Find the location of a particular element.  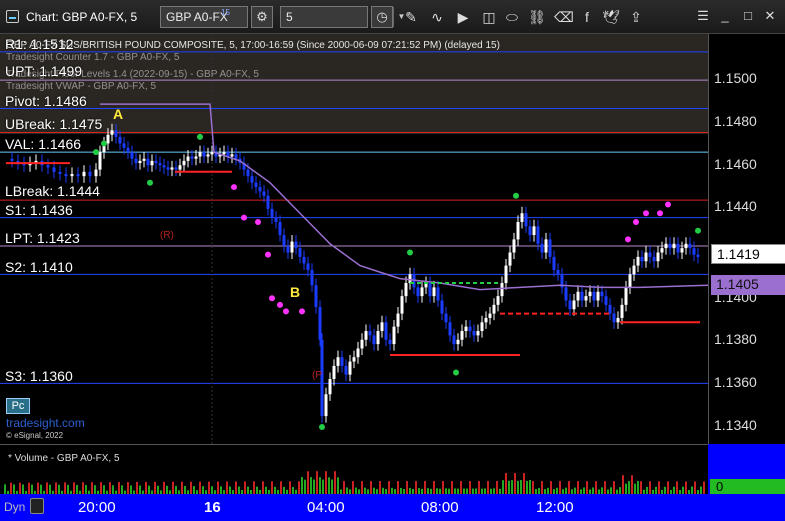

symbol-info-icon: ◫ is located at coordinates (489, 17).